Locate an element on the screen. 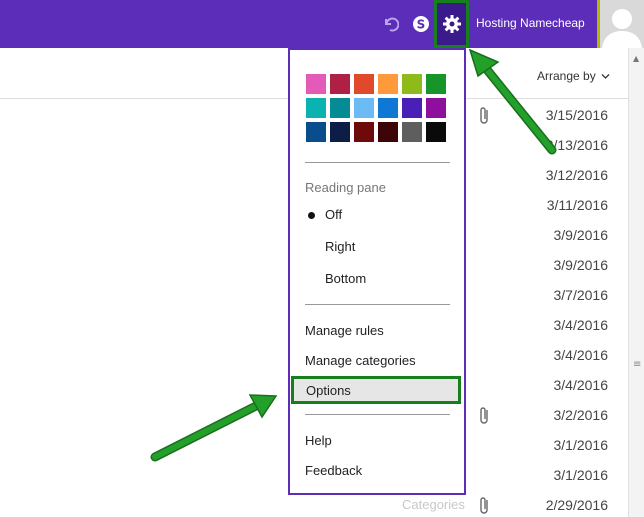 This screenshot has width=644, height=517. theme-swatches is located at coordinates (378, 108).